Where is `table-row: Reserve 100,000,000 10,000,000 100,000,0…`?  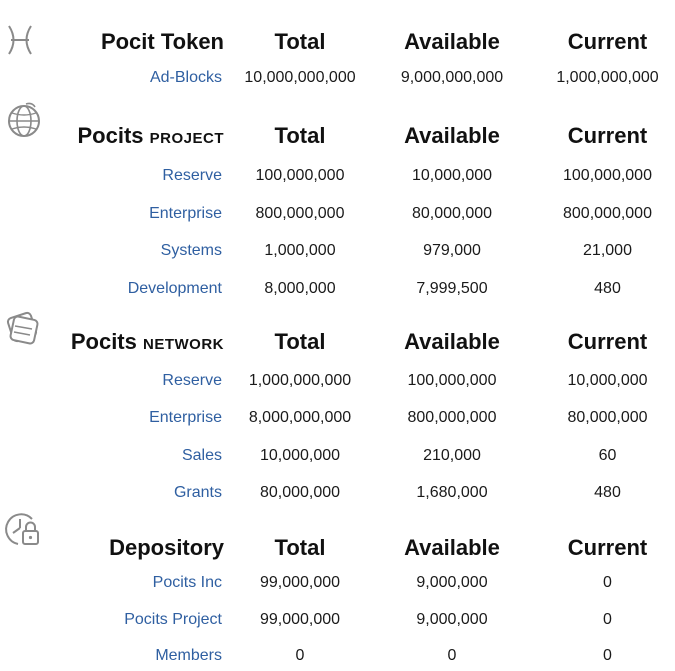 table-row: Reserve 100,000,000 10,000,000 100,000,0… is located at coordinates (337, 176).